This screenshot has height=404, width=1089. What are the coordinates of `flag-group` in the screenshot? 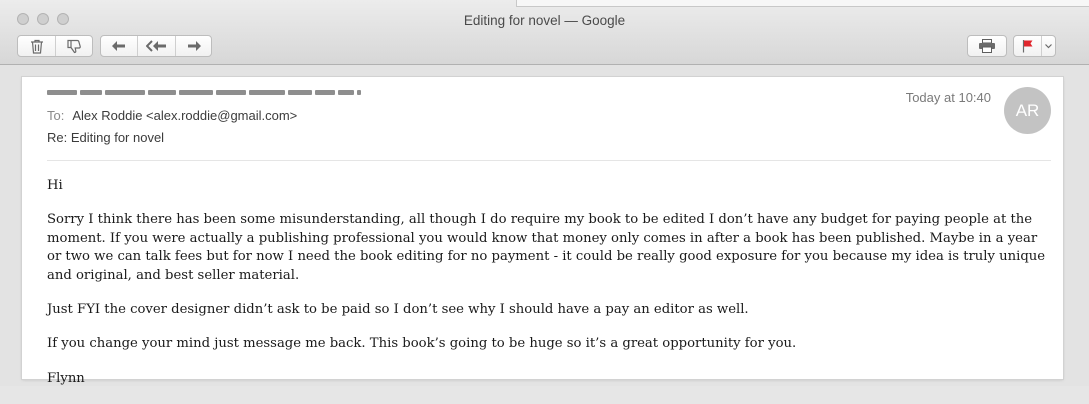 It's located at (1034, 46).